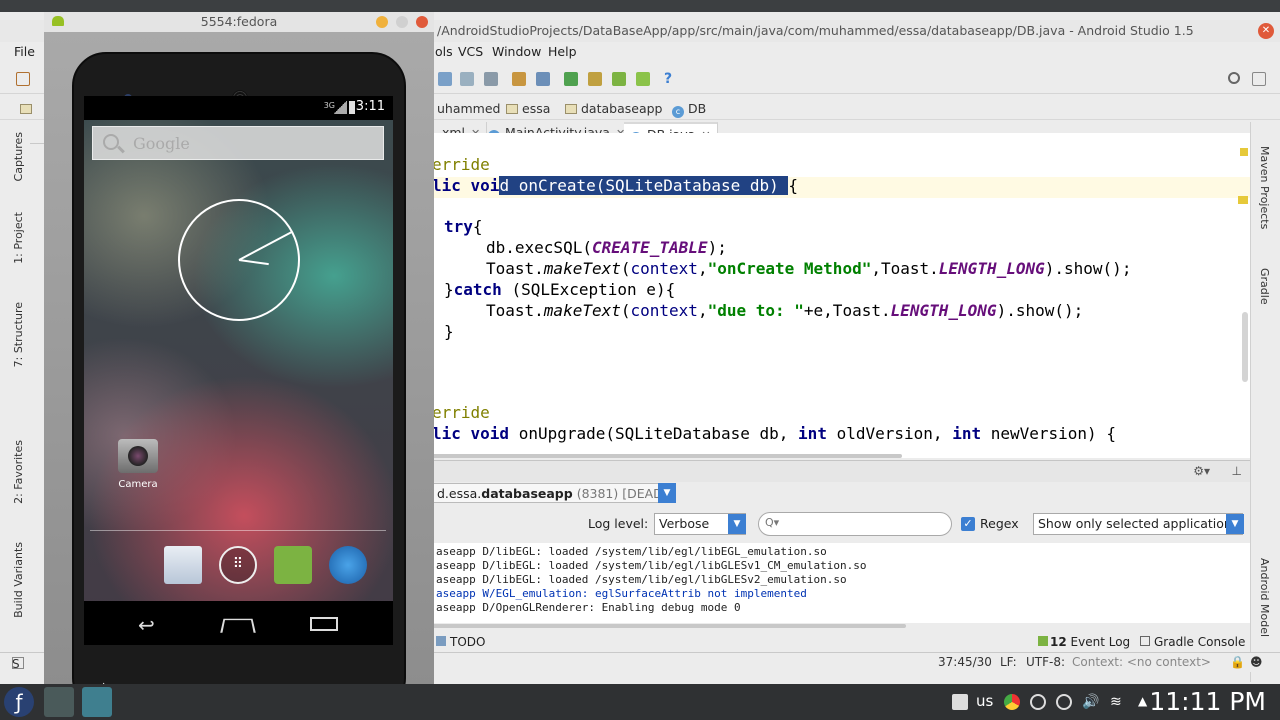 The image size is (1280, 720). Describe the element at coordinates (422, 22) in the screenshot. I see `close-button` at that location.